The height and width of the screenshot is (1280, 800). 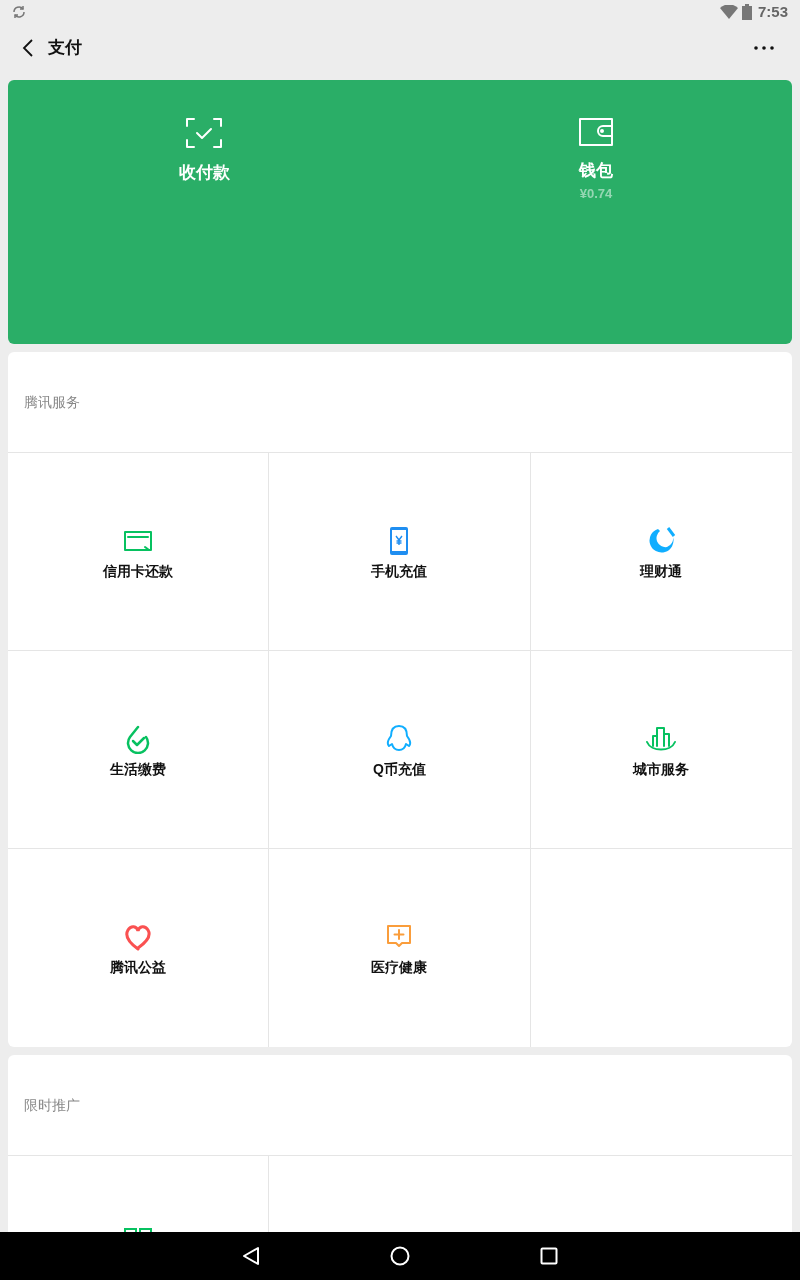 What do you see at coordinates (19, 12) in the screenshot?
I see `sync-icon` at bounding box center [19, 12].